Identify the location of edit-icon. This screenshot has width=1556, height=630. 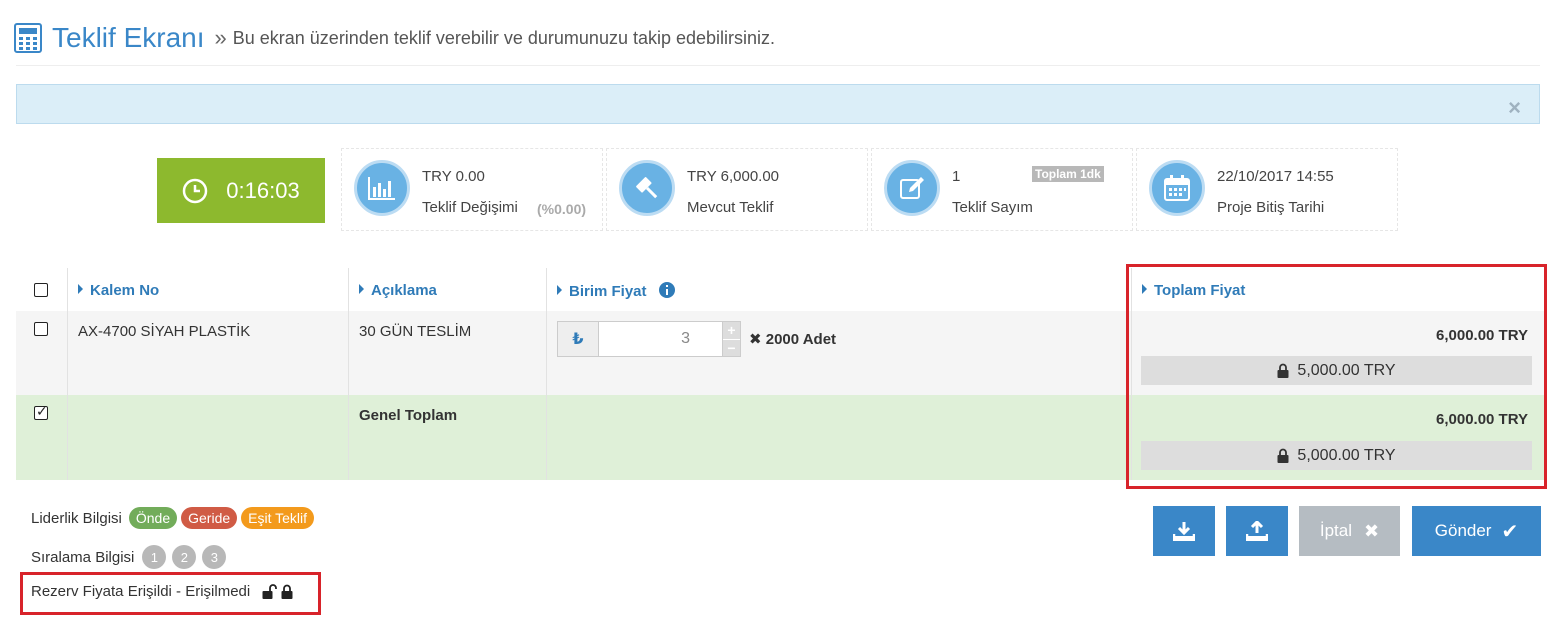
(912, 188).